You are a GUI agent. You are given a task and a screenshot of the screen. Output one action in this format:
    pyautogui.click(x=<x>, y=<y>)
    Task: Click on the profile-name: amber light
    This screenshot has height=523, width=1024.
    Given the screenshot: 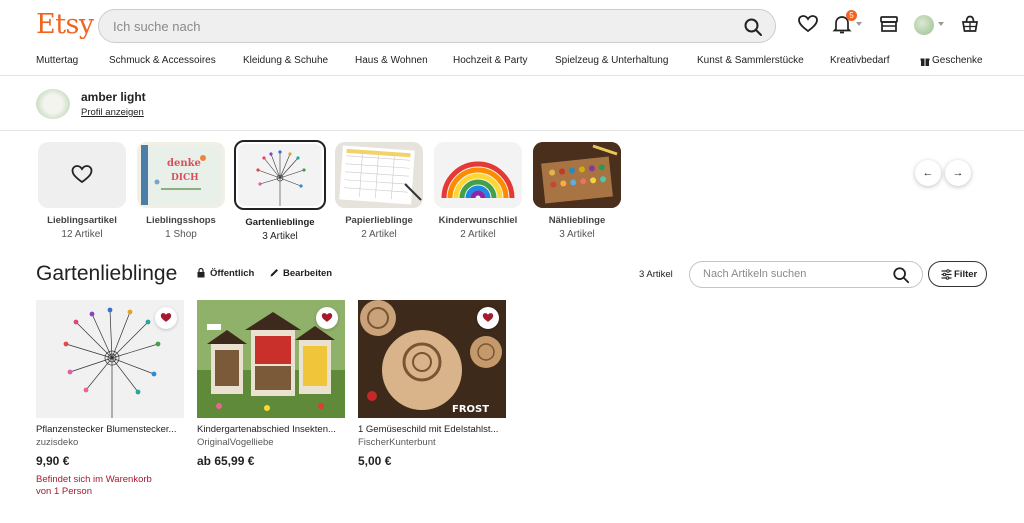 What is the action you would take?
    pyautogui.click(x=113, y=97)
    